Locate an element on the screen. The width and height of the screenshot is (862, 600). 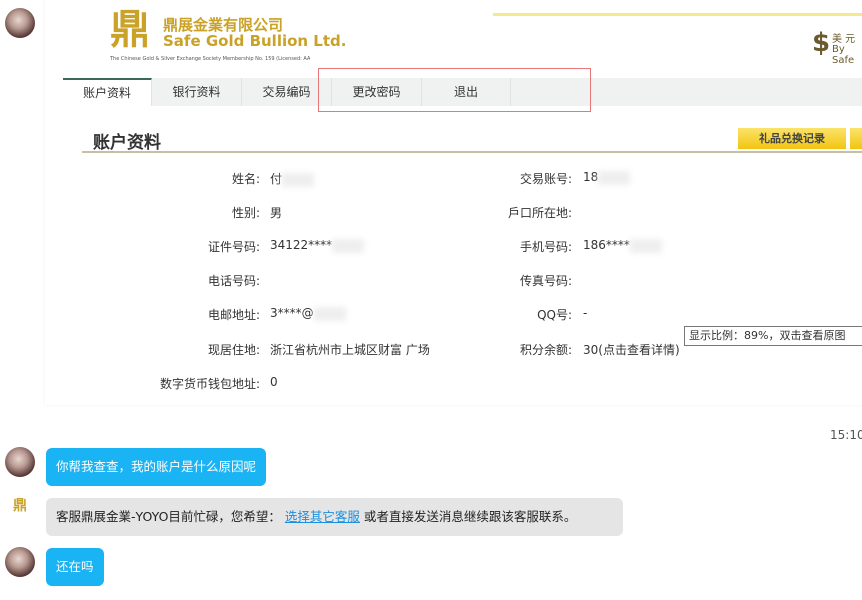
field-value-text: 男 is located at coordinates (276, 213).